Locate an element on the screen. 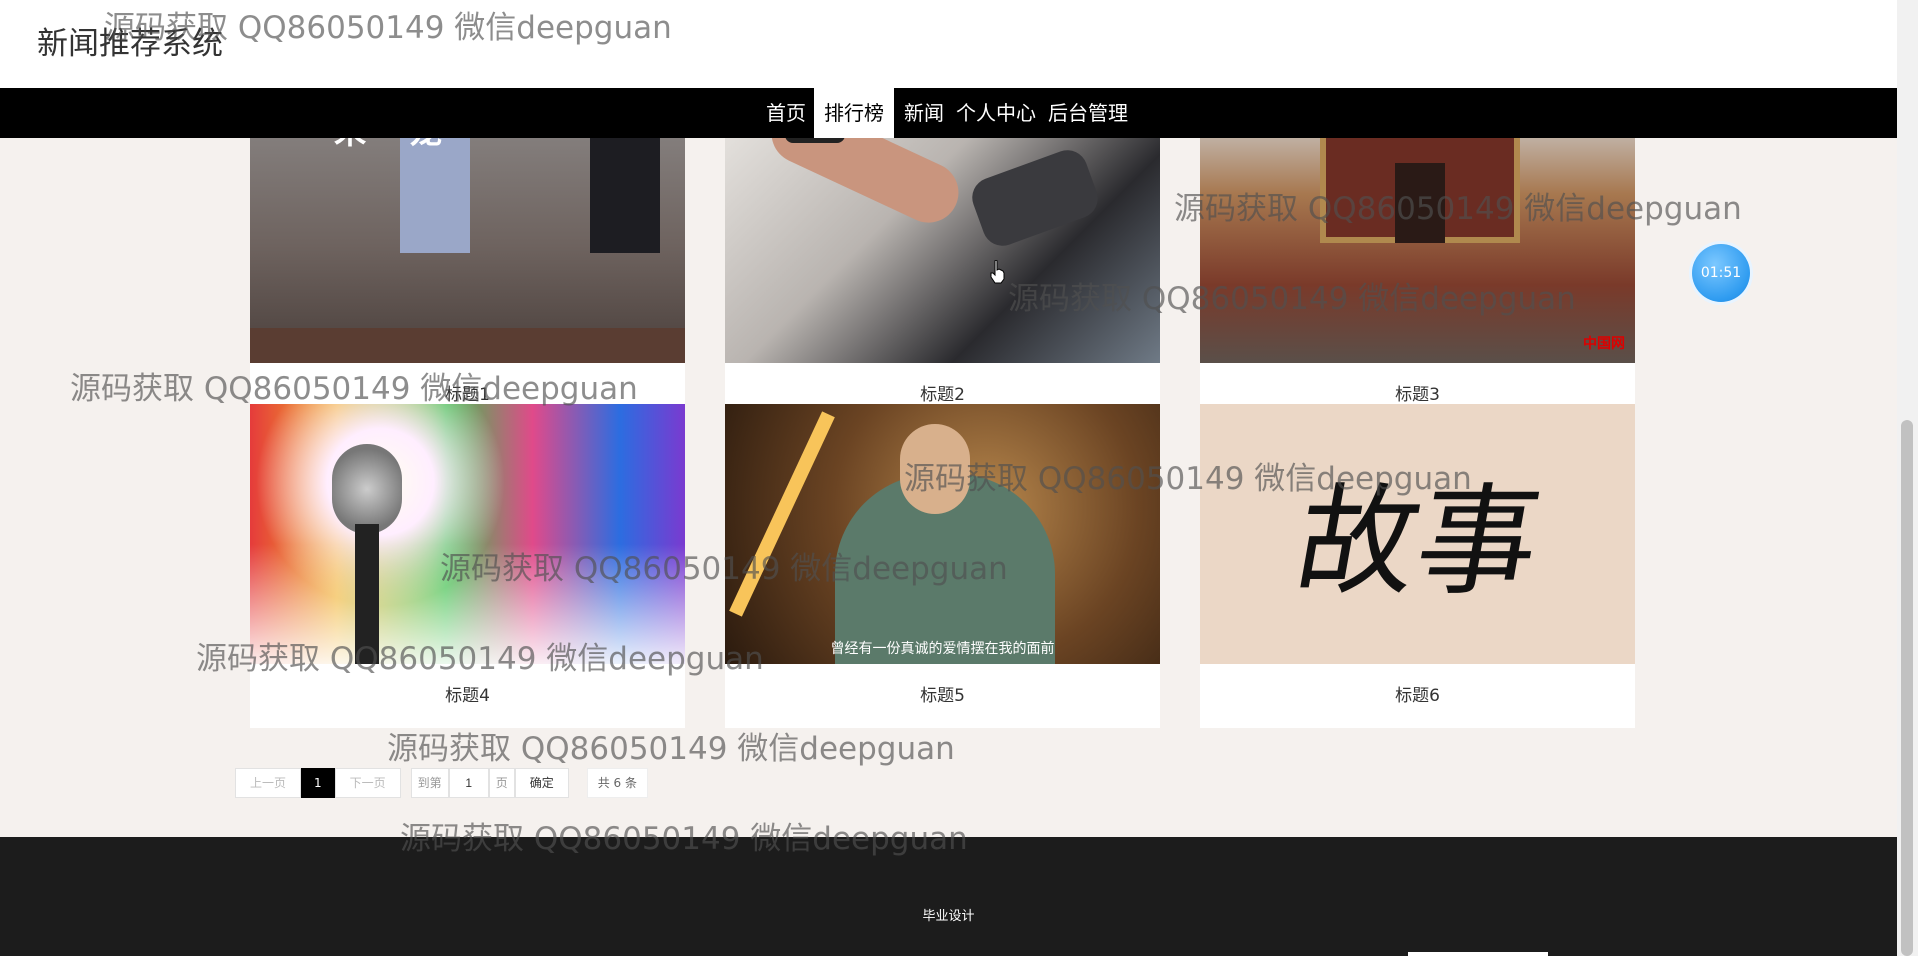 Image resolution: width=1918 pixels, height=956 pixels. image-subtitle: 曾经有一份真诚的爱情摆在我的面前 is located at coordinates (942, 649).